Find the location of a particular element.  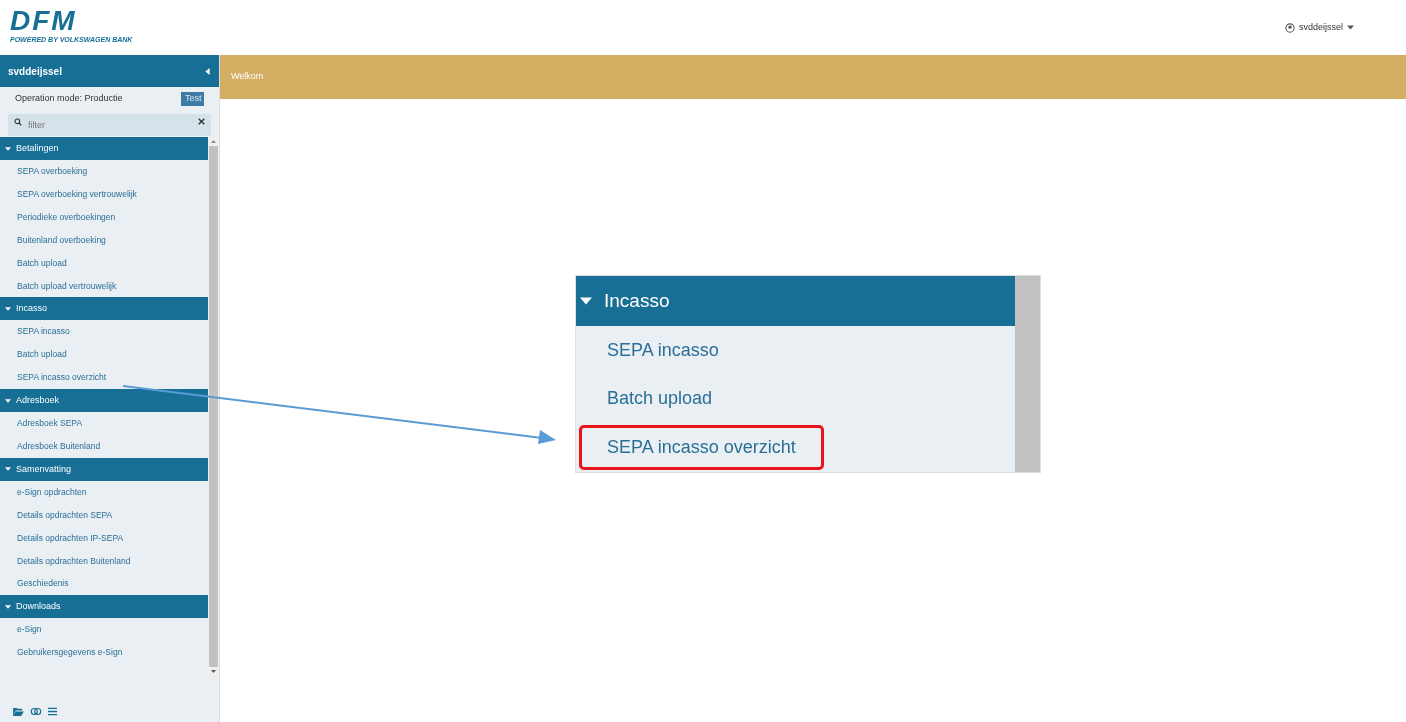

menu-icon is located at coordinates (52, 711).